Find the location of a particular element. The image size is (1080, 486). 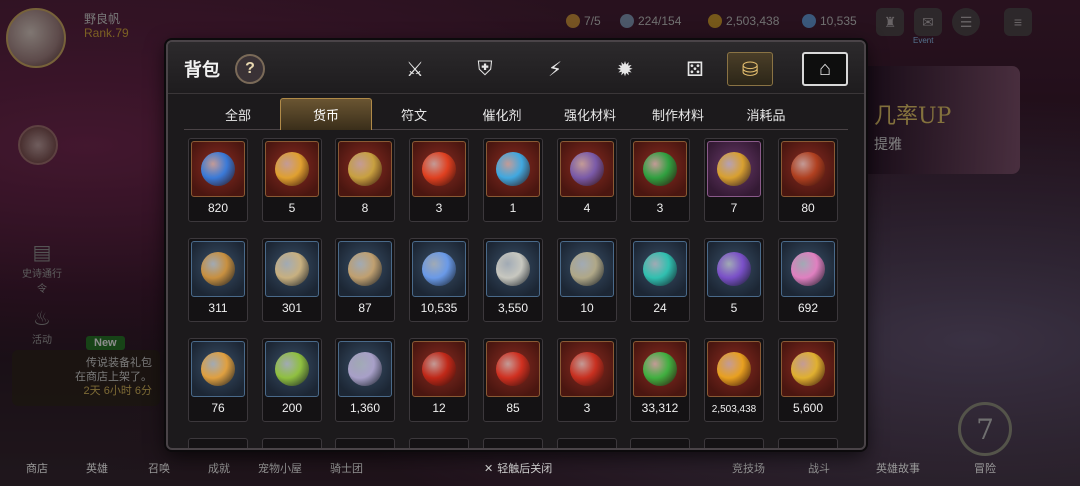

equipment-icon: ⚔ is located at coordinates (415, 69).